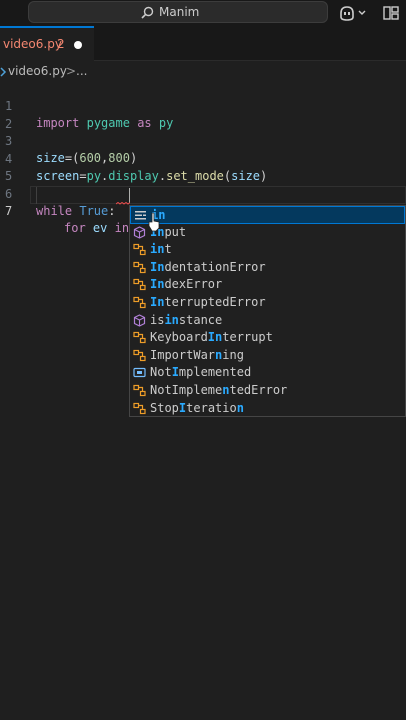 The height and width of the screenshot is (720, 406). Describe the element at coordinates (157, 319) in the screenshot. I see `label-text: is` at that location.